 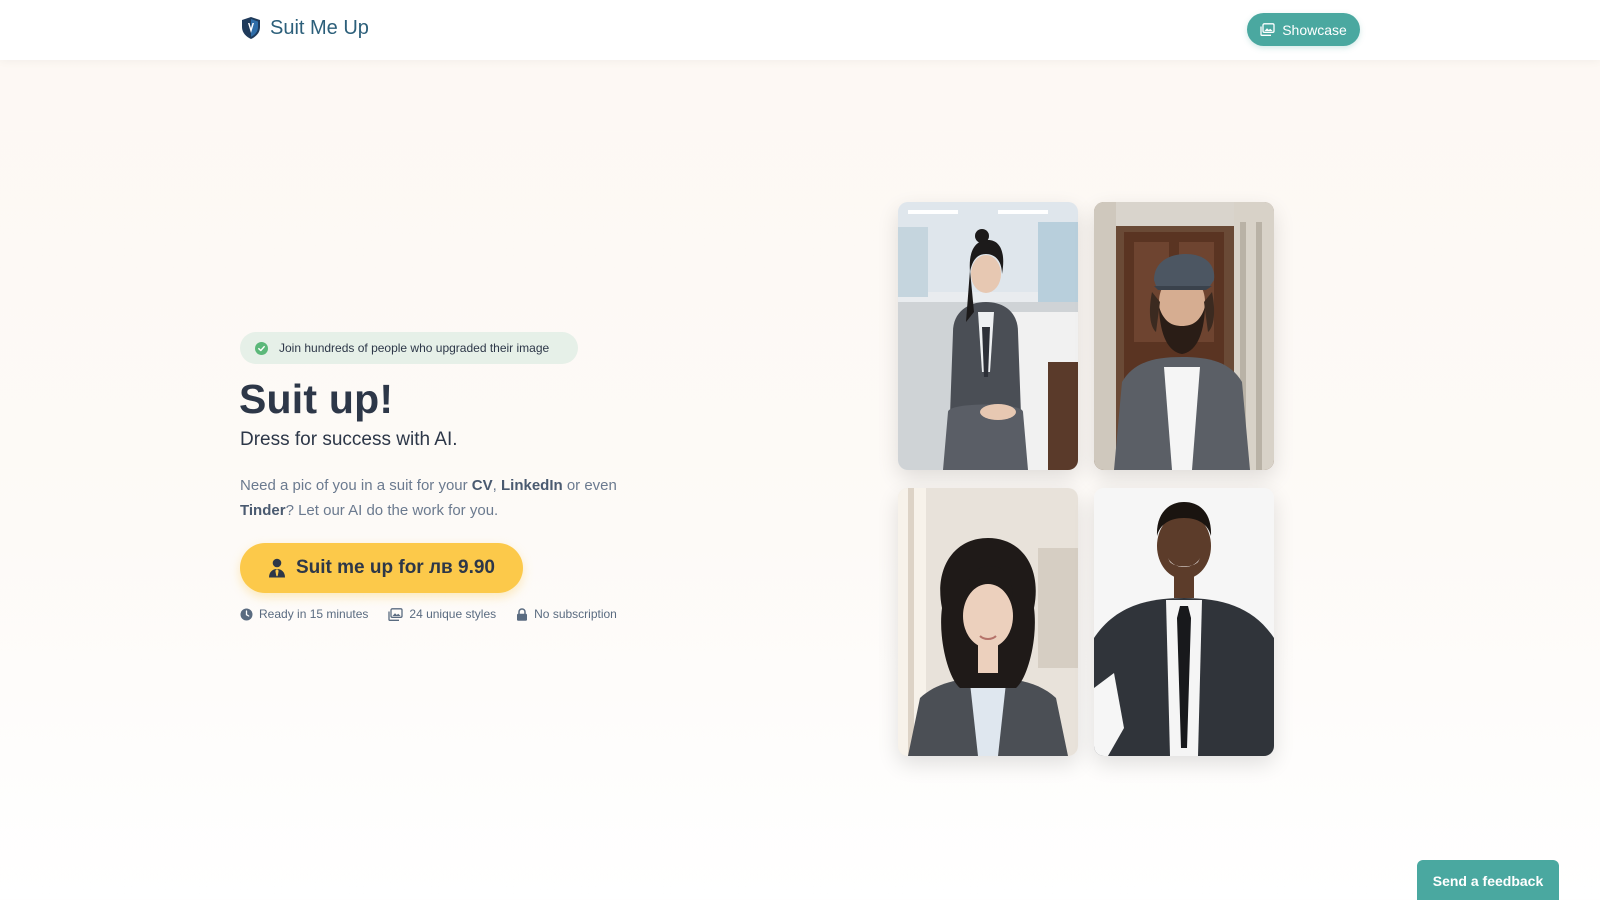 What do you see at coordinates (395, 567) in the screenshot?
I see `cta-label: Suit me up for лв 9.90` at bounding box center [395, 567].